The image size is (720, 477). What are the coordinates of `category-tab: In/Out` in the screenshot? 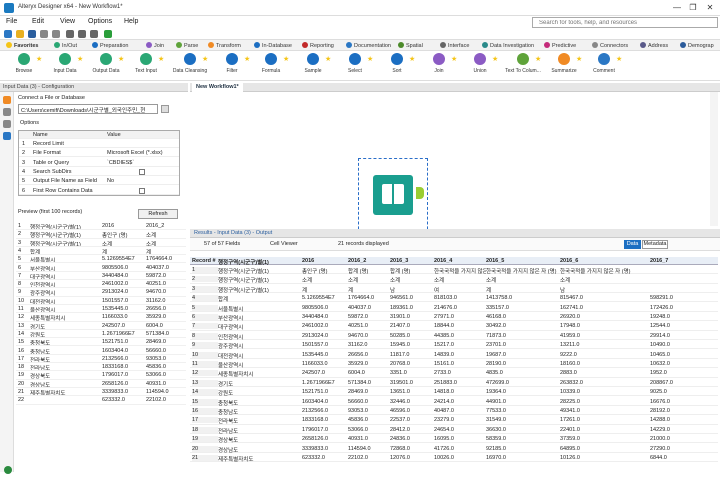 It's located at (65, 46).